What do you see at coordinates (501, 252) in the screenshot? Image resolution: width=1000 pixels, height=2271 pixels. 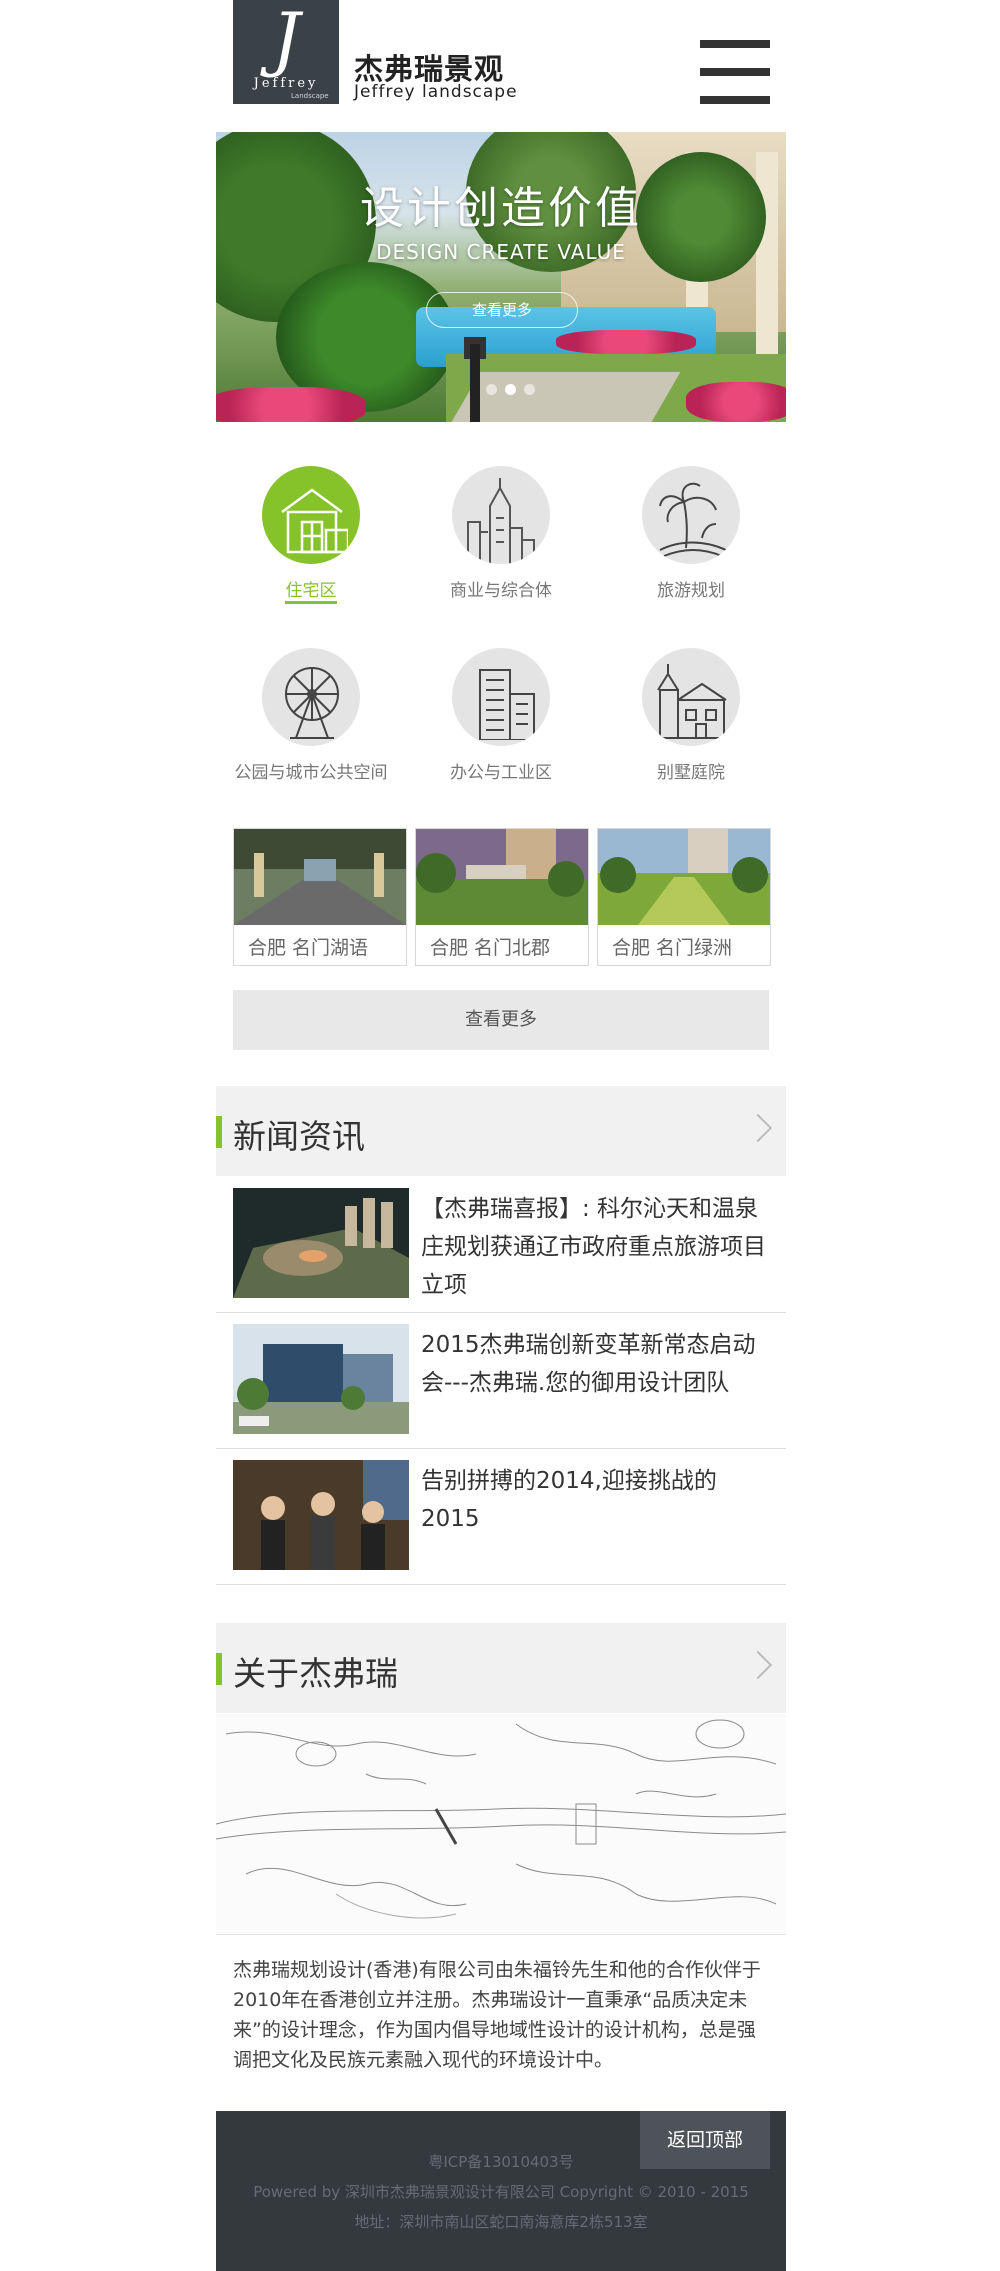 I see `banner-subtitle: DESIGN CREATE VALUE` at bounding box center [501, 252].